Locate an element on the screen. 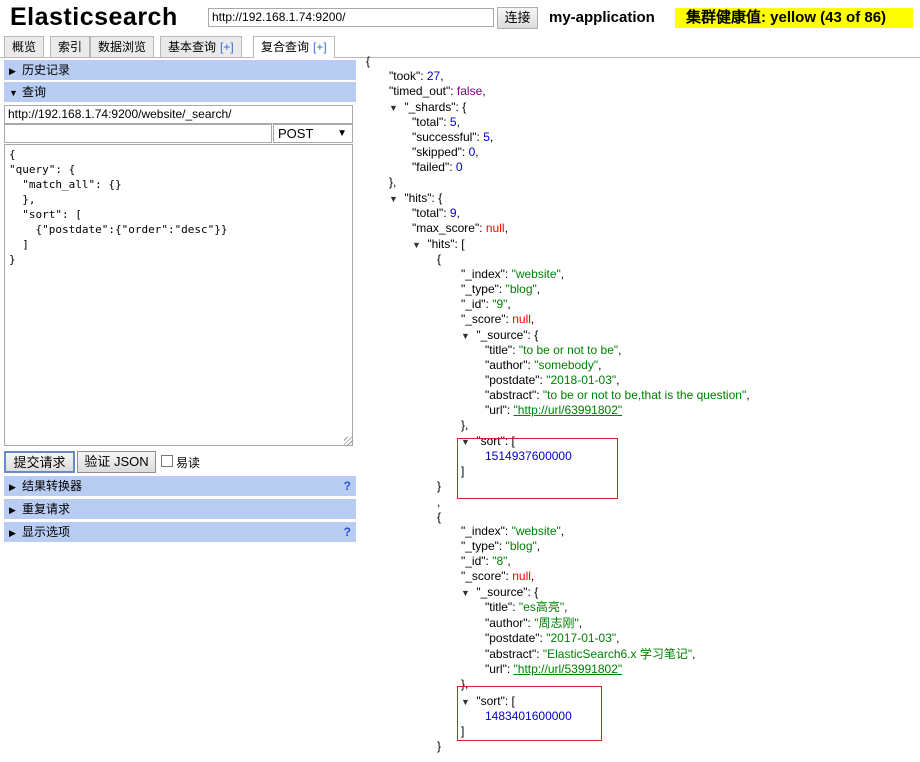 The height and width of the screenshot is (762, 920). tab-indices: 索引 is located at coordinates (70, 46).